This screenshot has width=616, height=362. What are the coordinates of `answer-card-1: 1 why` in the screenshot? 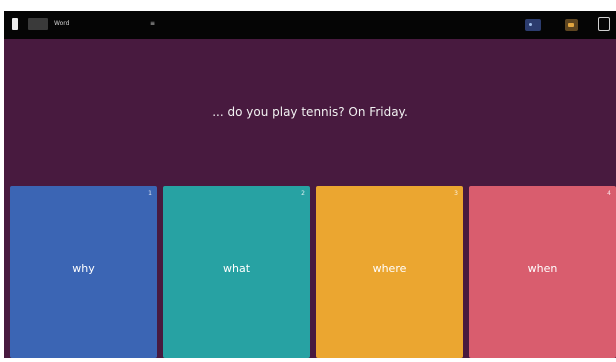 It's located at (83, 272).